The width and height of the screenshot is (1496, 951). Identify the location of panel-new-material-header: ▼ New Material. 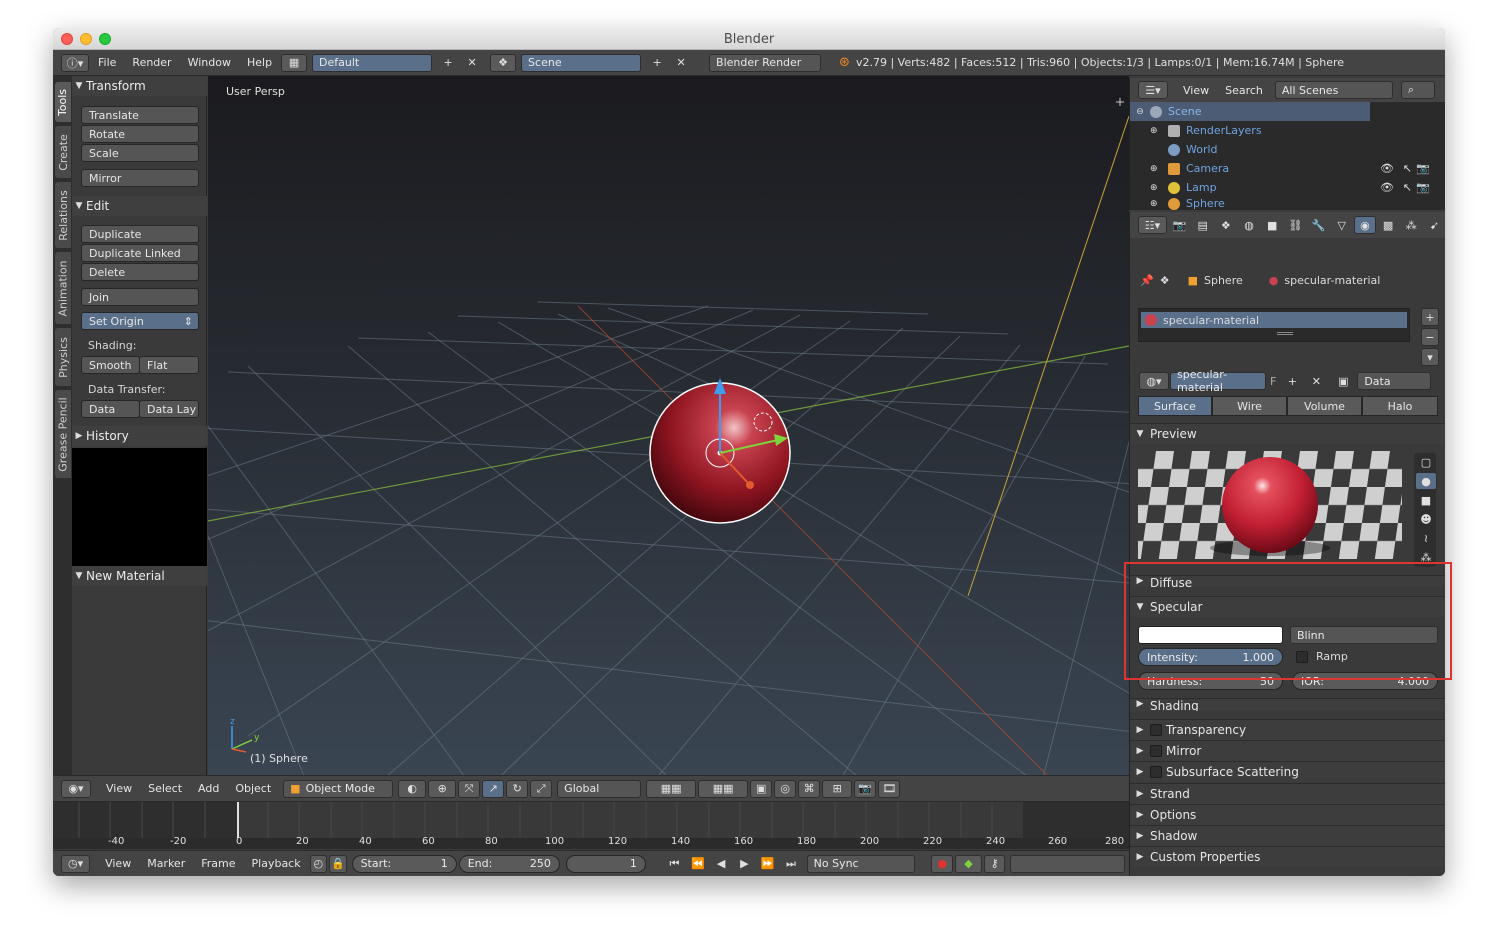
(139, 576).